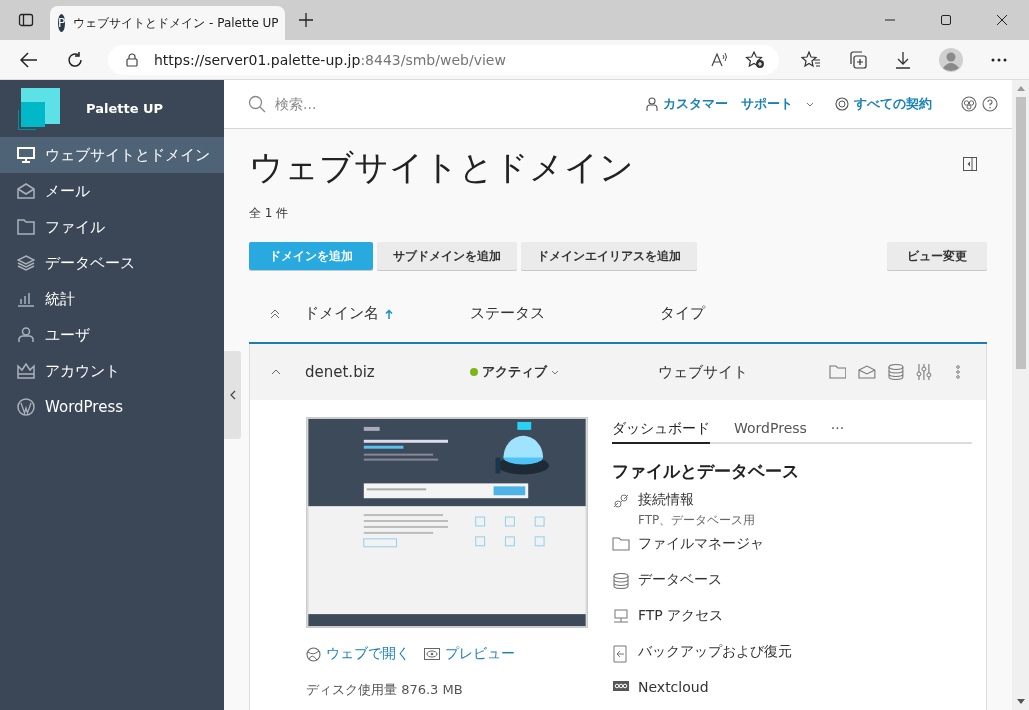 The image size is (1029, 710). What do you see at coordinates (946, 20) in the screenshot?
I see `maximize-icon` at bounding box center [946, 20].